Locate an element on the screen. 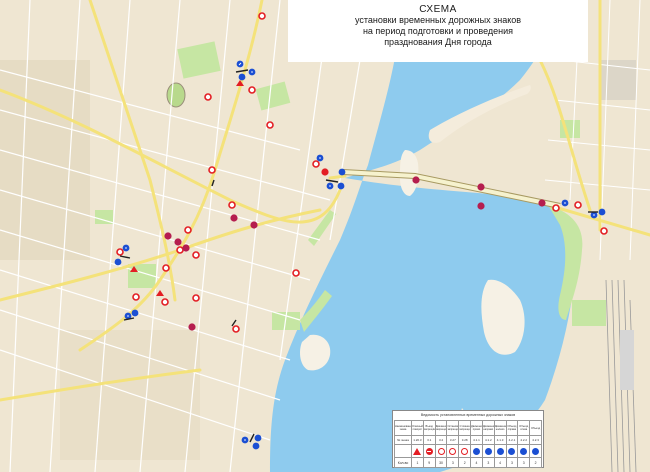  map-title: СХЕМА is located at coordinates (438, 9).